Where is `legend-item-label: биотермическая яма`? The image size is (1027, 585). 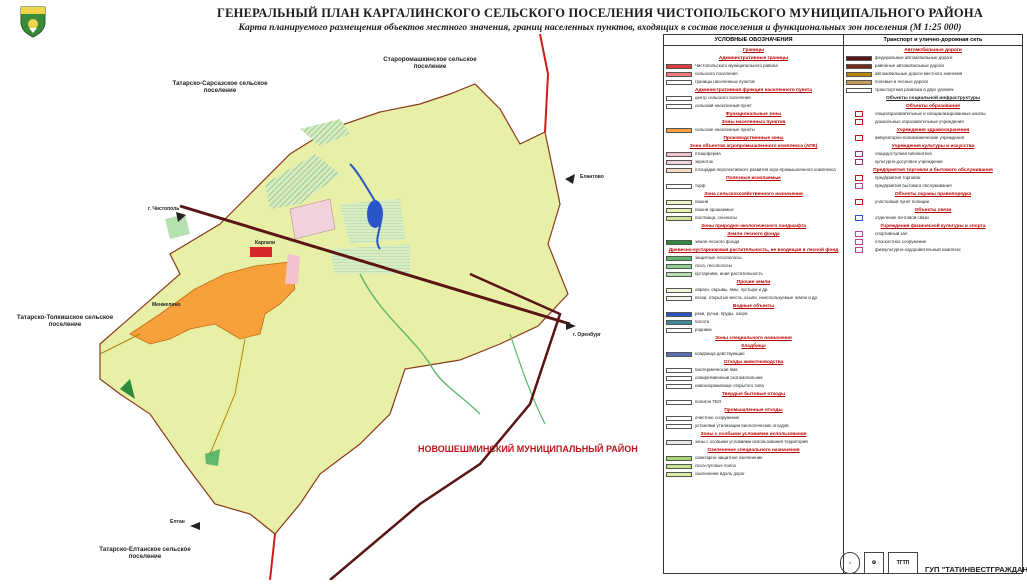
legend-item-label: биотермическая яма is located at coordinates (716, 369).